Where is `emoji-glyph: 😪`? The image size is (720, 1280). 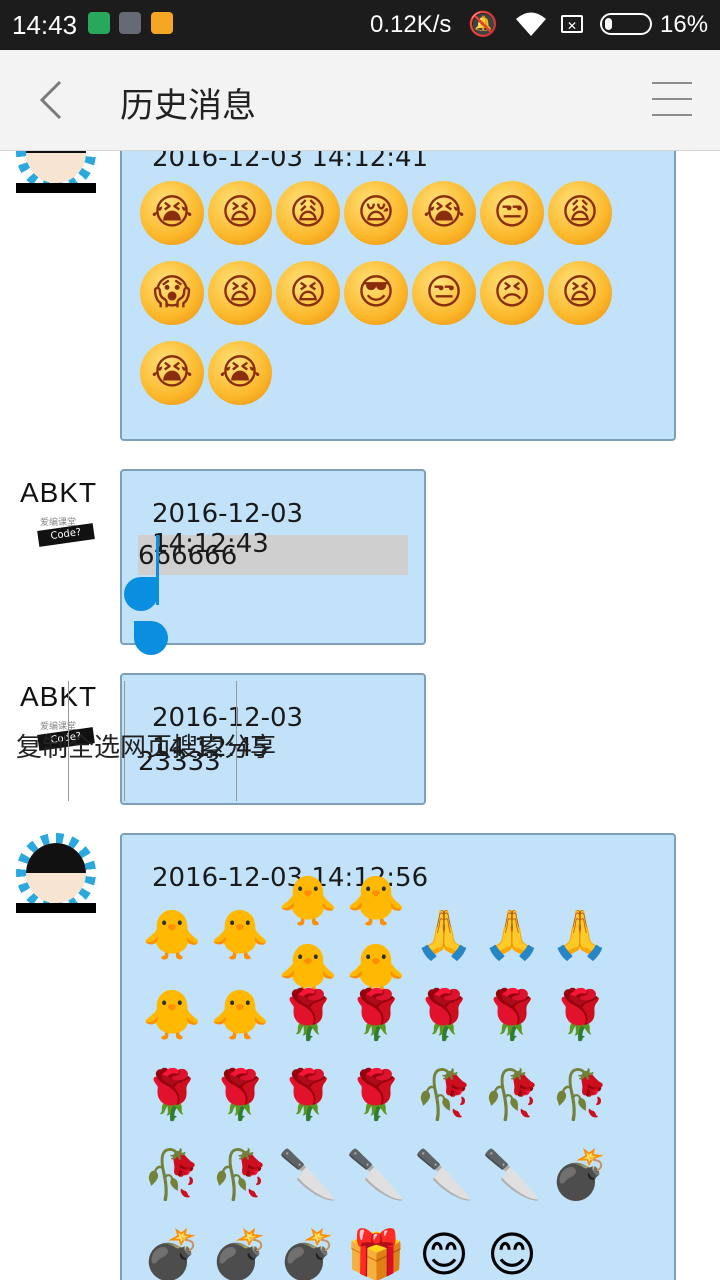 emoji-glyph: 😪 is located at coordinates (376, 213).